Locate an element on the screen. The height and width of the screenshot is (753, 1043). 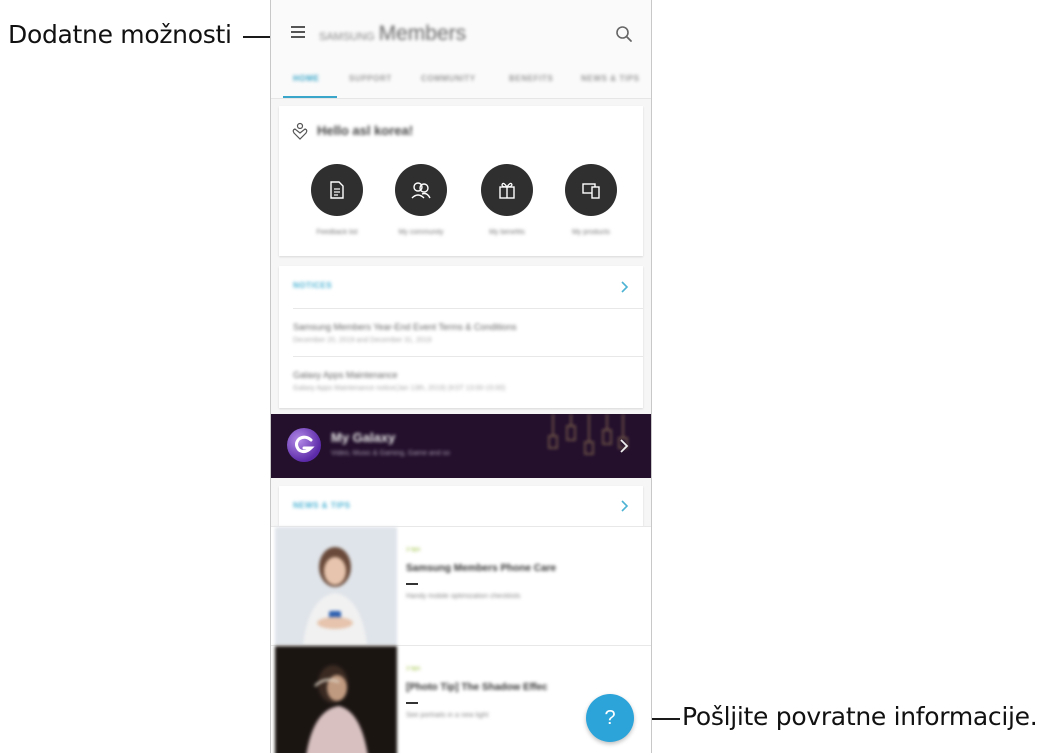
my-community-button is located at coordinates (421, 190).